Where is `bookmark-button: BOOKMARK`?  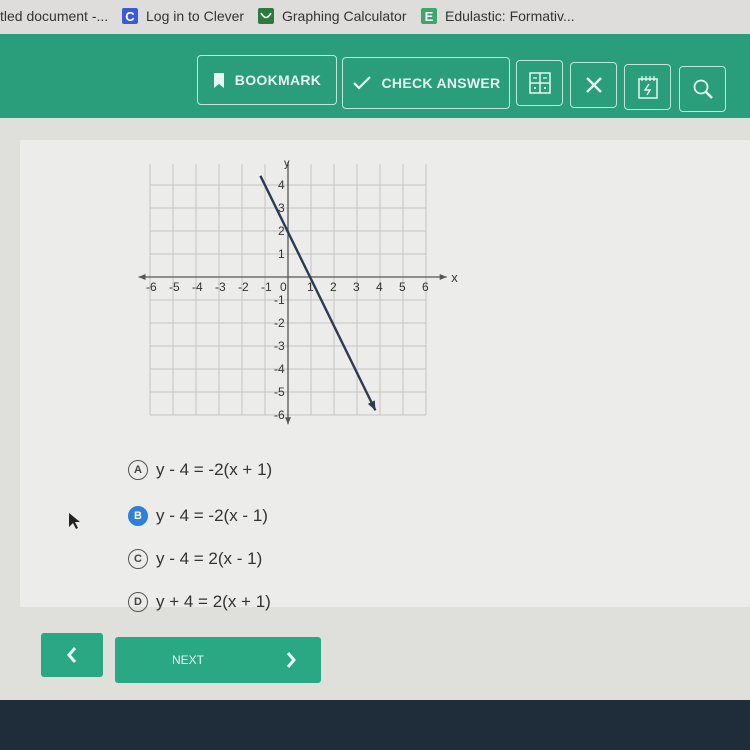
bookmark-button: BOOKMARK is located at coordinates (267, 80).